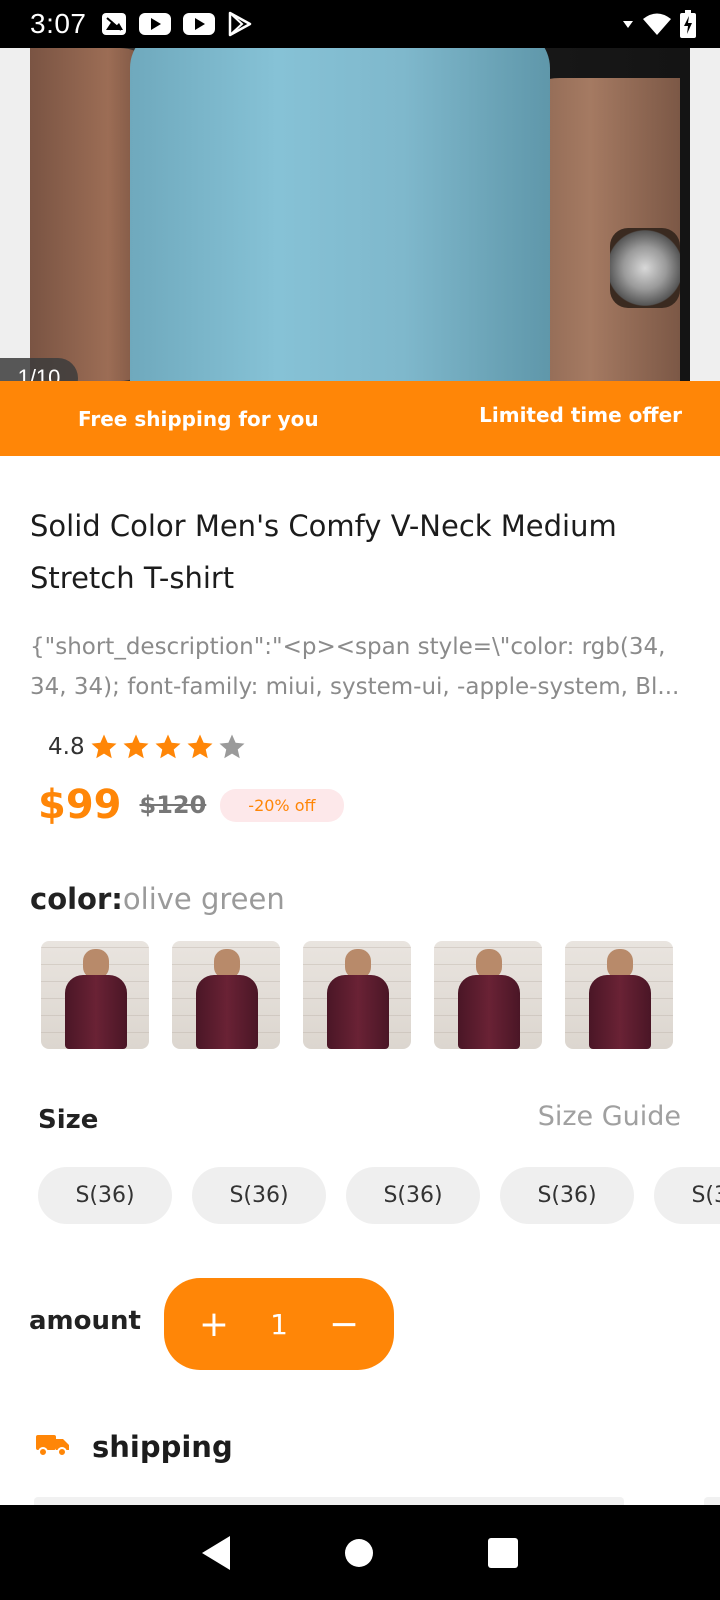 The image size is (720, 1600). What do you see at coordinates (58, 23) in the screenshot?
I see `clock: 3:07` at bounding box center [58, 23].